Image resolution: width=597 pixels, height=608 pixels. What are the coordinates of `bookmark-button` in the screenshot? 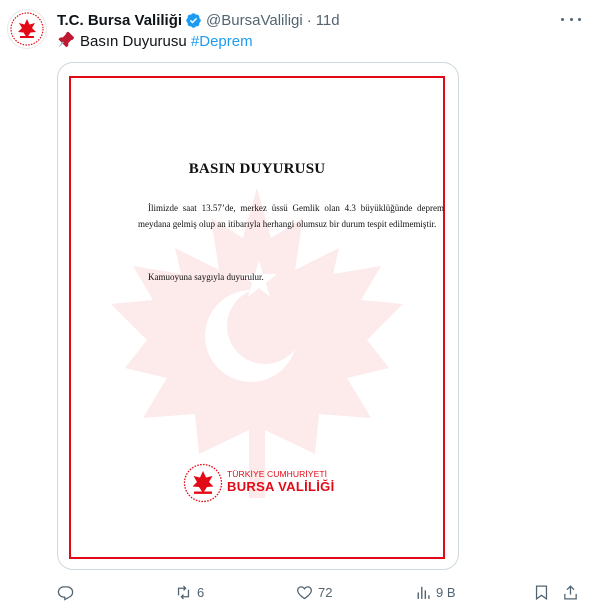 It's located at (541, 592).